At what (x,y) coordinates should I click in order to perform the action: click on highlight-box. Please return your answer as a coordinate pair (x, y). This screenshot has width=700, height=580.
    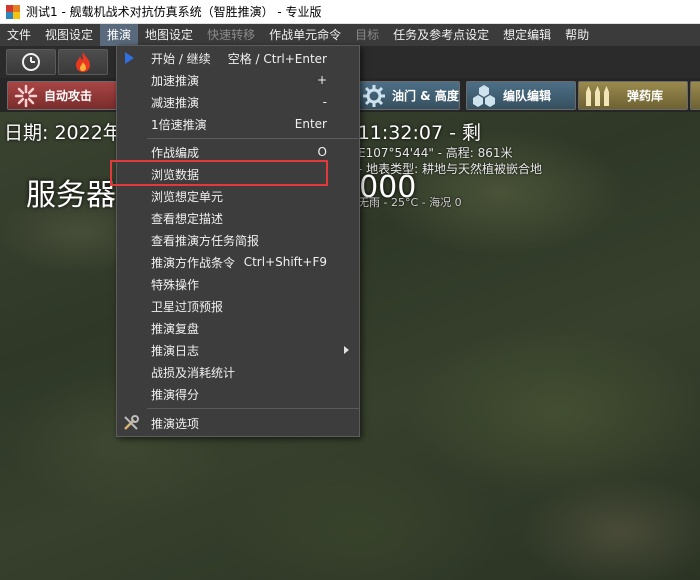
    Looking at the image, I should click on (219, 173).